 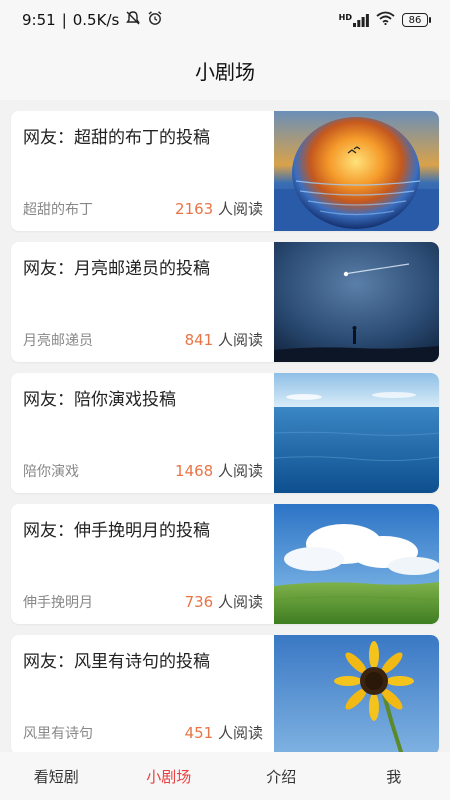 I want to click on read-count-number: 841, so click(x=199, y=340).